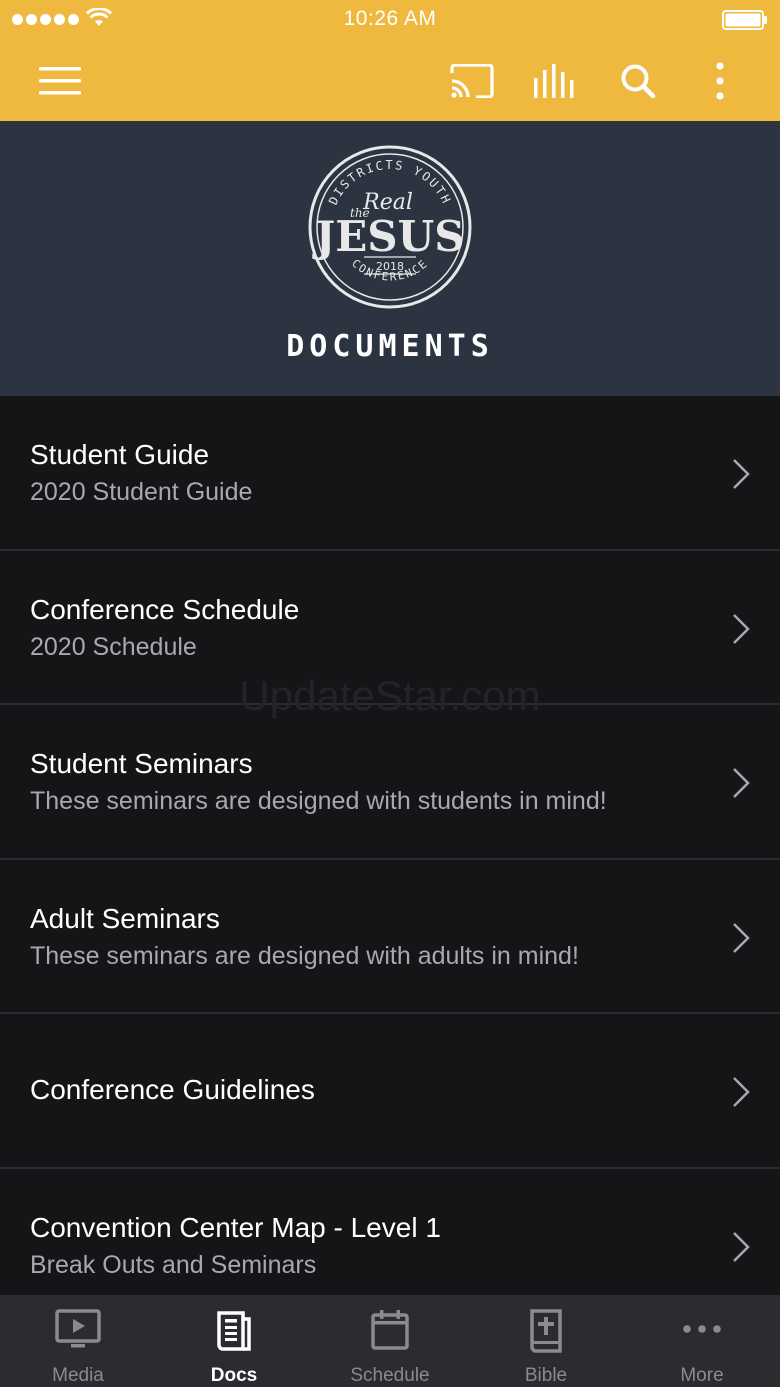 This screenshot has height=1387, width=780. What do you see at coordinates (702, 1341) in the screenshot?
I see `tab-more: More` at bounding box center [702, 1341].